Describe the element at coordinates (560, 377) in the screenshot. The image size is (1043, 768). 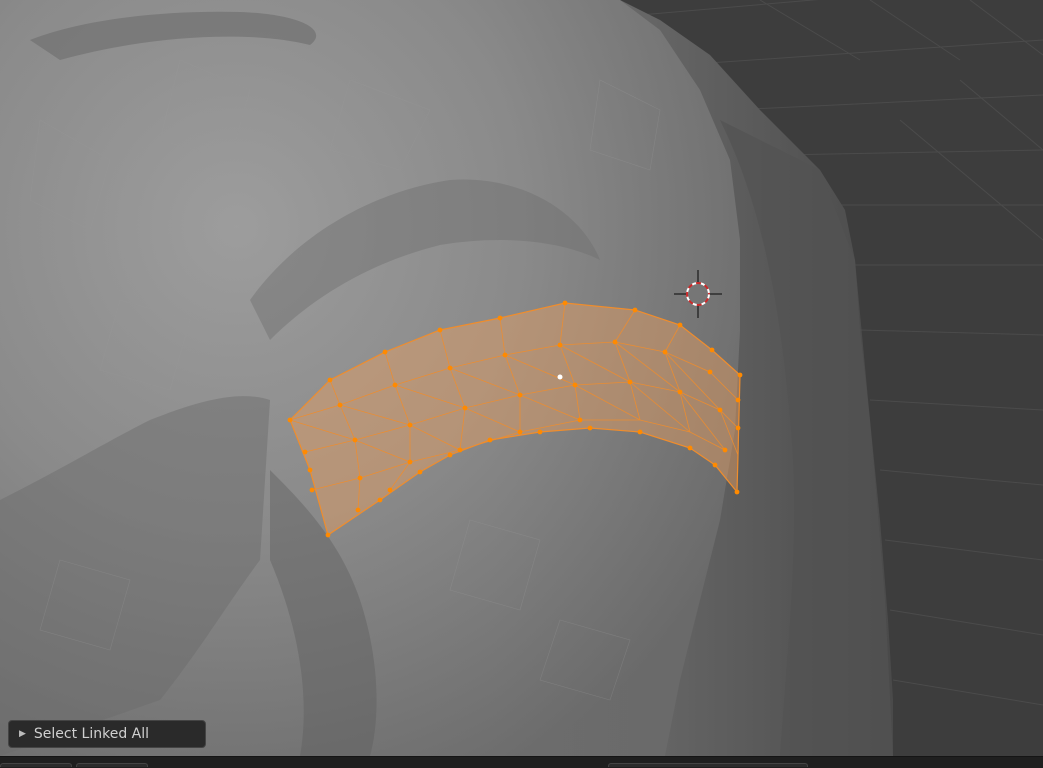
I see `selection-median-point` at that location.